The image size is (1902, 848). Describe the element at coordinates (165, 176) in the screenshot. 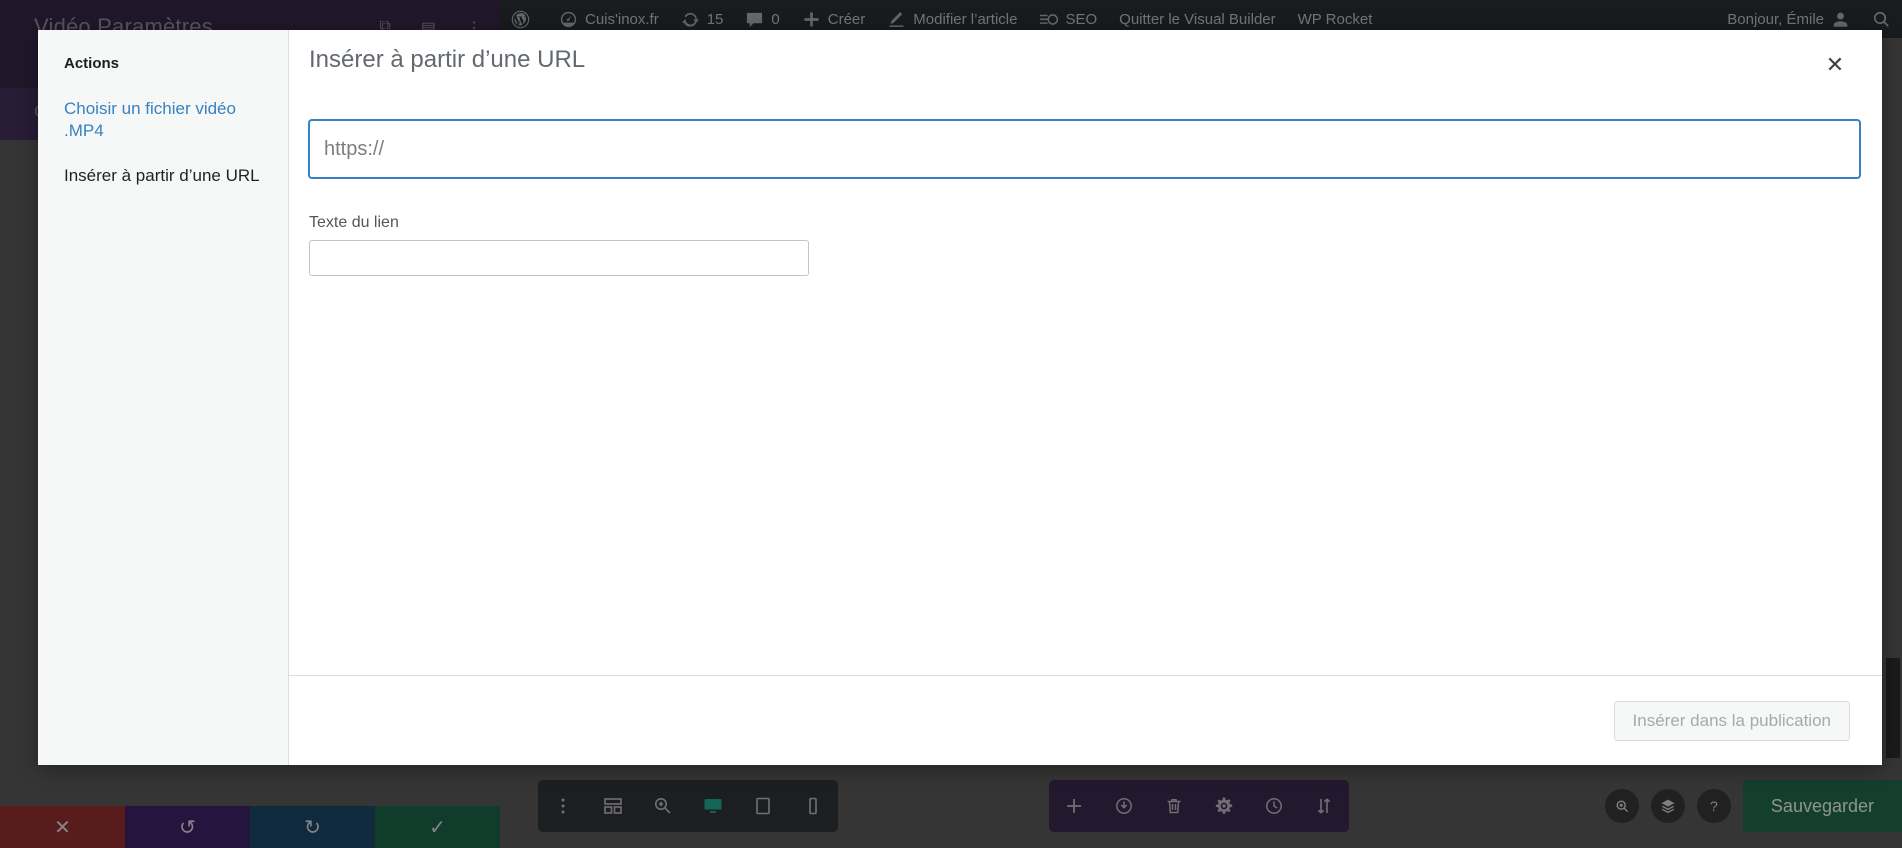

I see `sidebar-item-insert-from-url: Insérer à partir d’une URL` at that location.